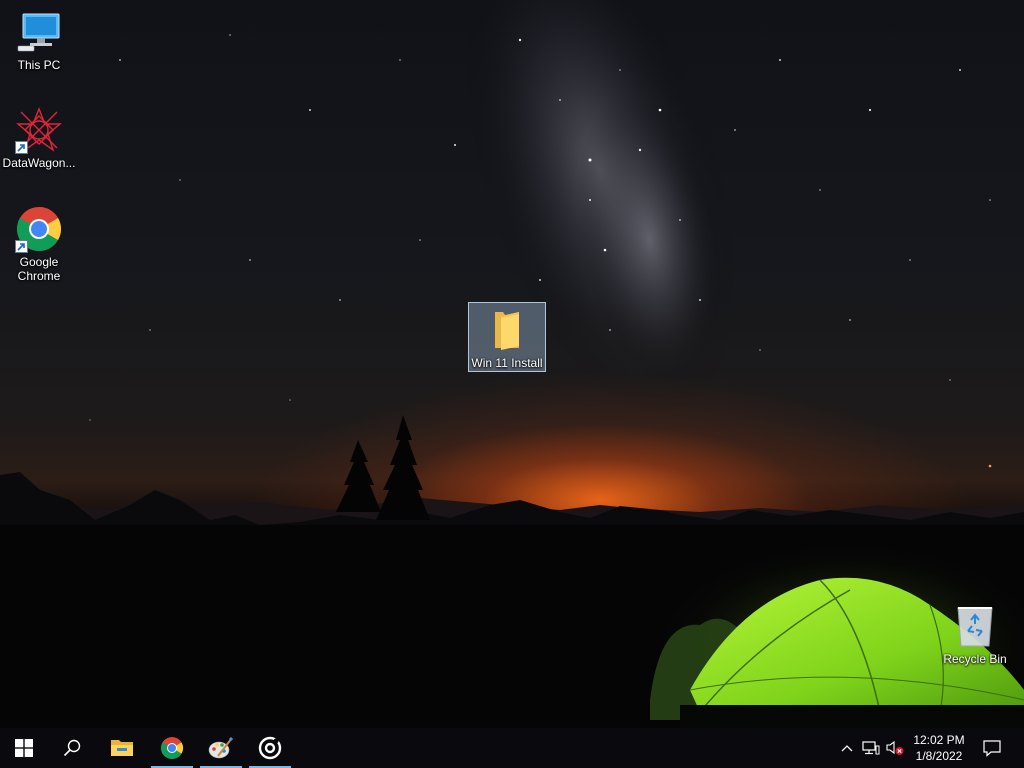 Image resolution: width=1024 pixels, height=768 pixels. I want to click on desktop-icon-this-pc: This PC, so click(39, 40).